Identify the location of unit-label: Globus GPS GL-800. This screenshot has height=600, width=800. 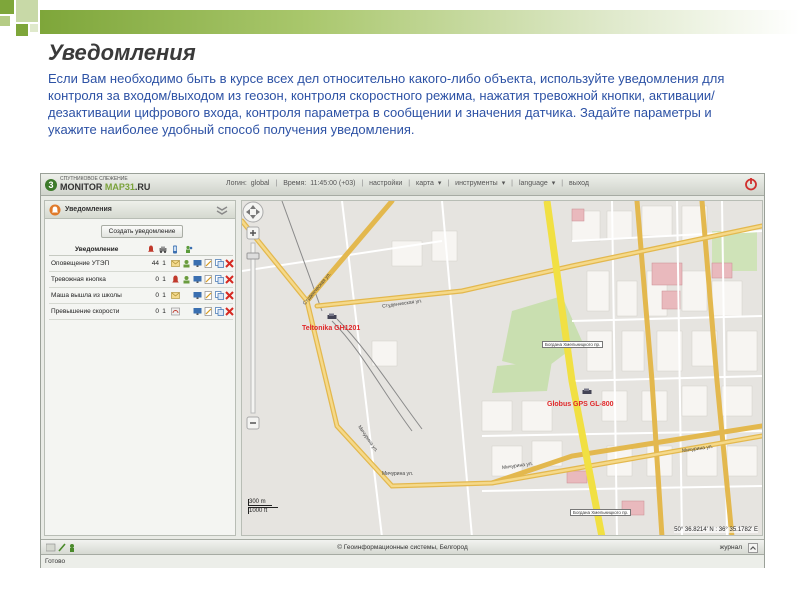
(580, 404).